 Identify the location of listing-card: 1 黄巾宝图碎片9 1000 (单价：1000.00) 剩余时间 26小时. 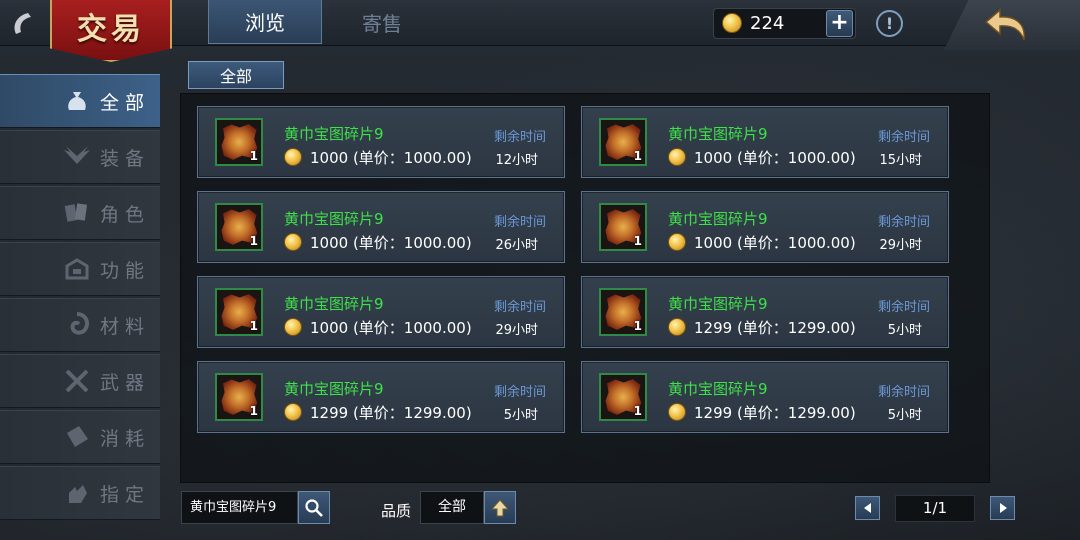
(381, 227).